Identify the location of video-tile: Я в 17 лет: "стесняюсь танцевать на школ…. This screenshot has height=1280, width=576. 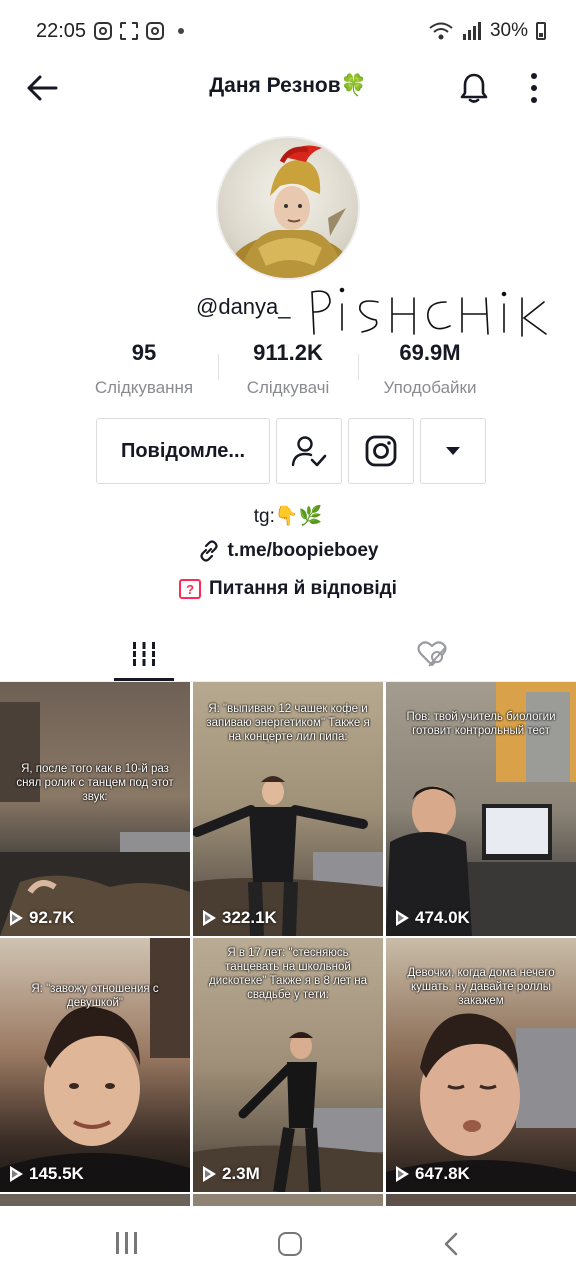
(288, 1065).